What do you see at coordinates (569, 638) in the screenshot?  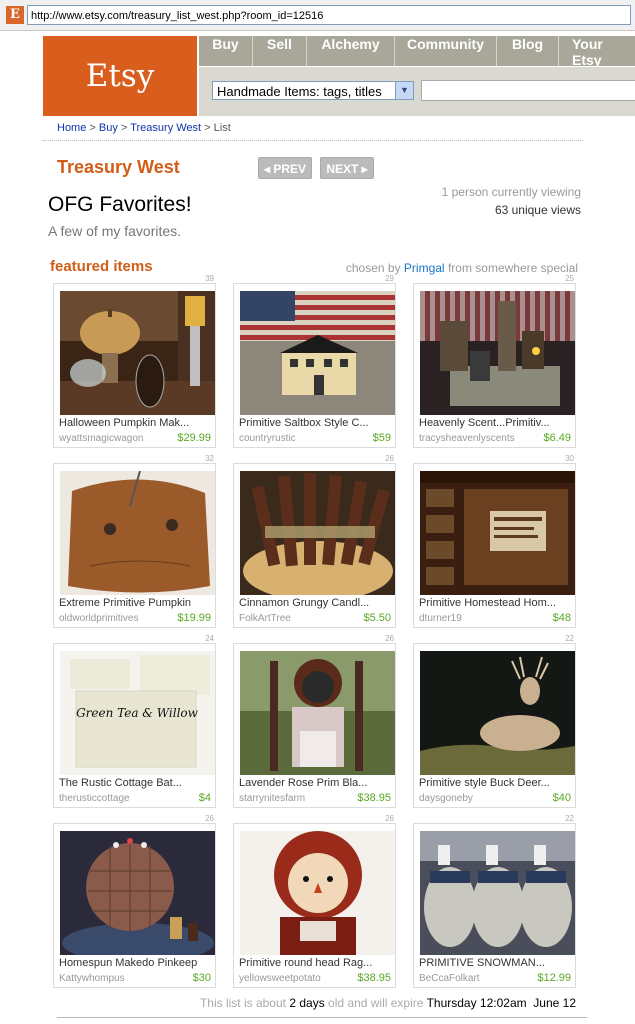 I see `item-number: 22` at bounding box center [569, 638].